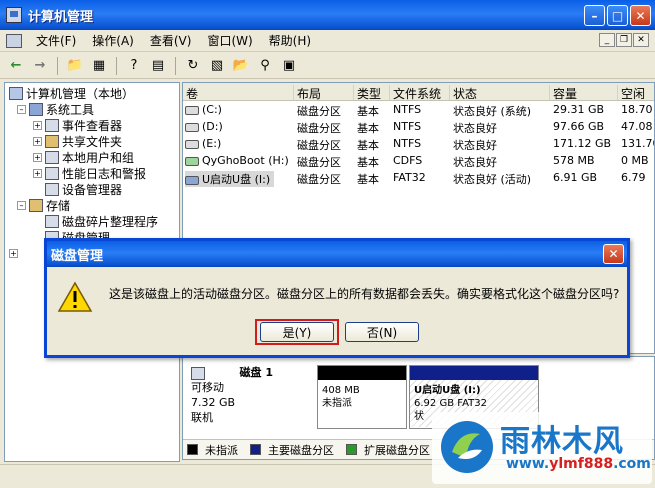  What do you see at coordinates (92, 125) in the screenshot?
I see `tree-label: 事件查看器` at bounding box center [92, 125].